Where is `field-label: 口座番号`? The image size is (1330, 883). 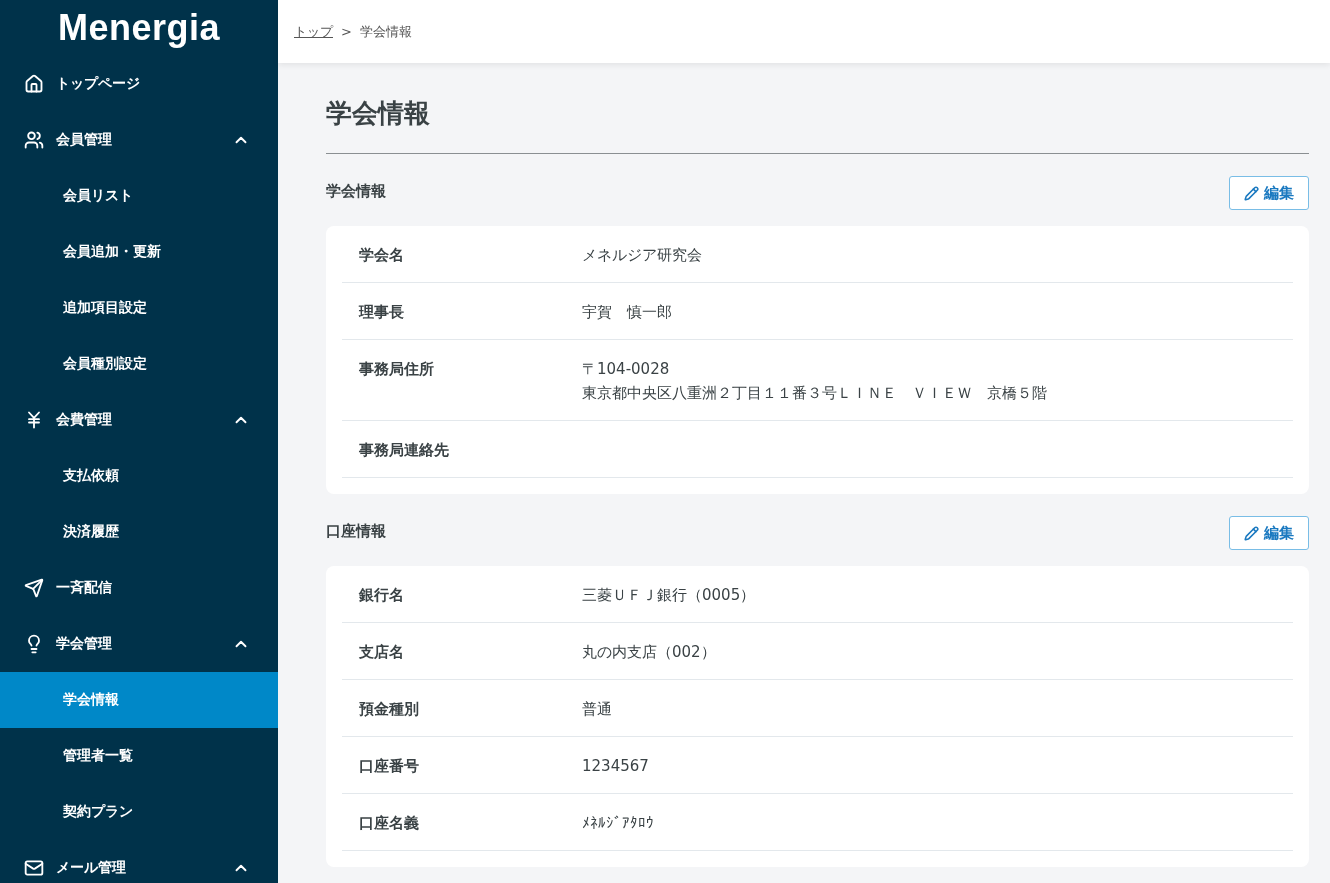 field-label: 口座番号 is located at coordinates (389, 766).